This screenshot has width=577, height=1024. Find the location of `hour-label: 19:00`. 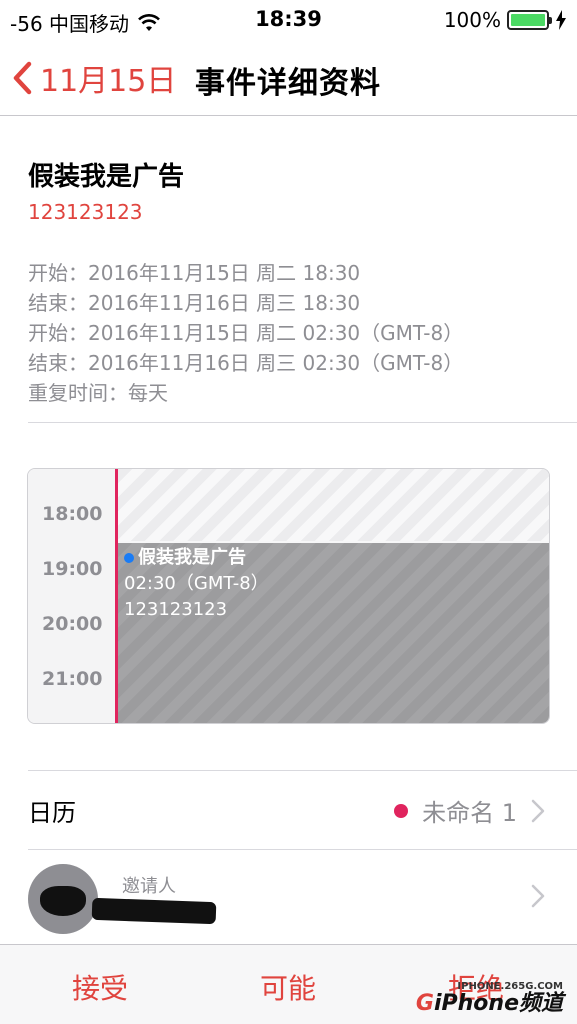

hour-label: 19:00 is located at coordinates (72, 569).